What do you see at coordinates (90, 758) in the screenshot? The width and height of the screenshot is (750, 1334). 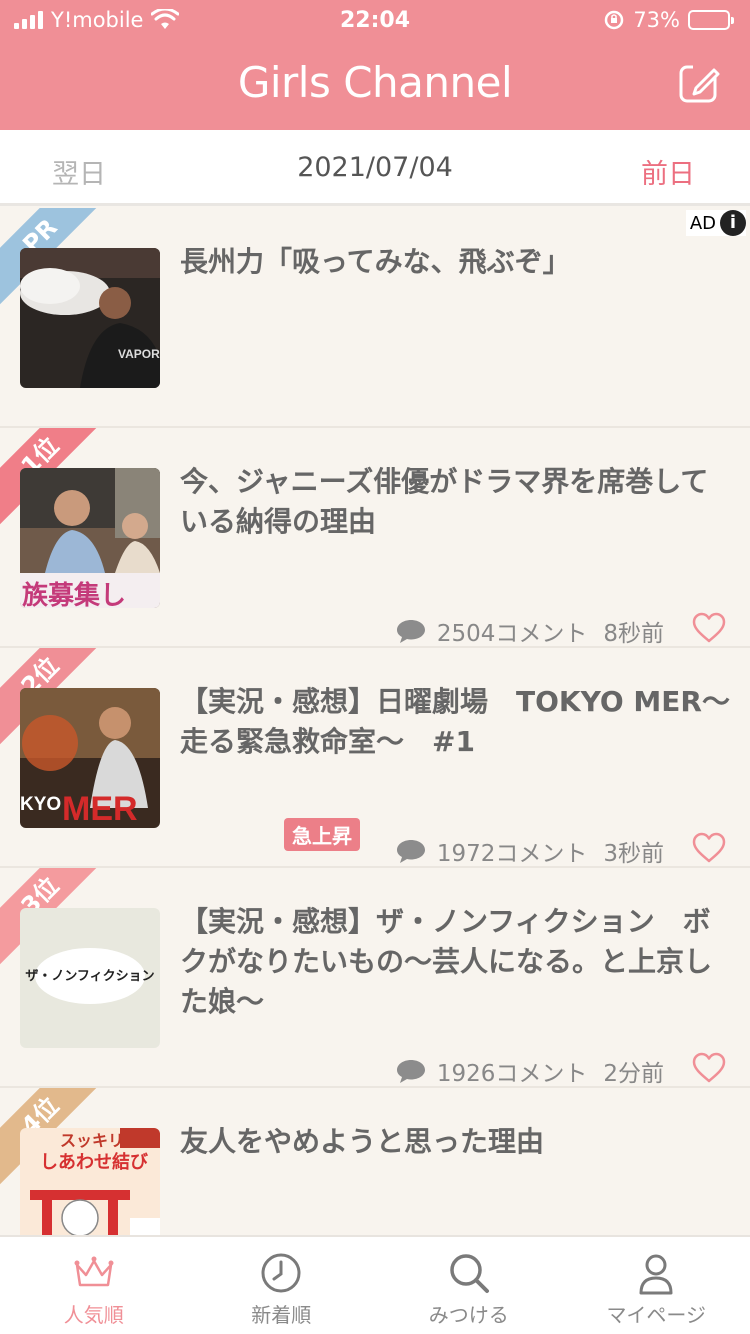 I see `thumbnail: KYO MER` at bounding box center [90, 758].